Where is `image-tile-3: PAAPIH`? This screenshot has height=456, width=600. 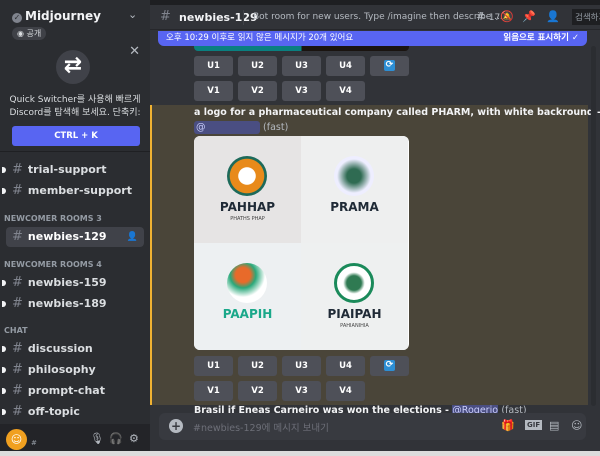 image-tile-3: PAAPIH is located at coordinates (247, 296).